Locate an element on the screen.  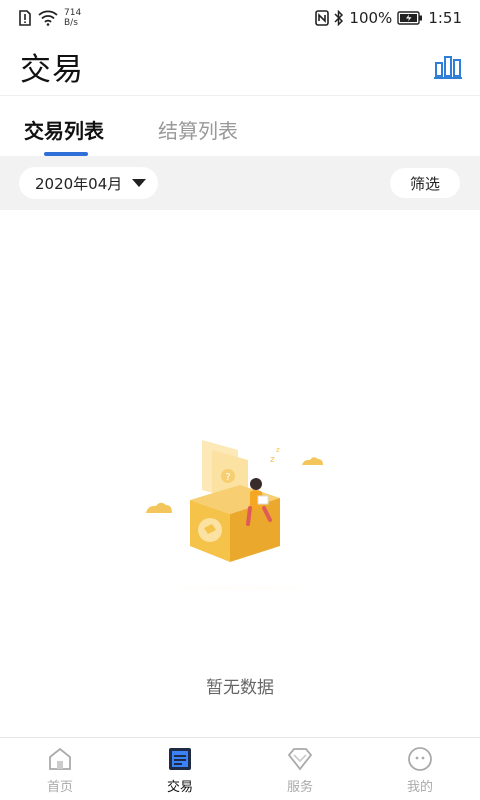
nav-service: 服务 is located at coordinates (300, 769).